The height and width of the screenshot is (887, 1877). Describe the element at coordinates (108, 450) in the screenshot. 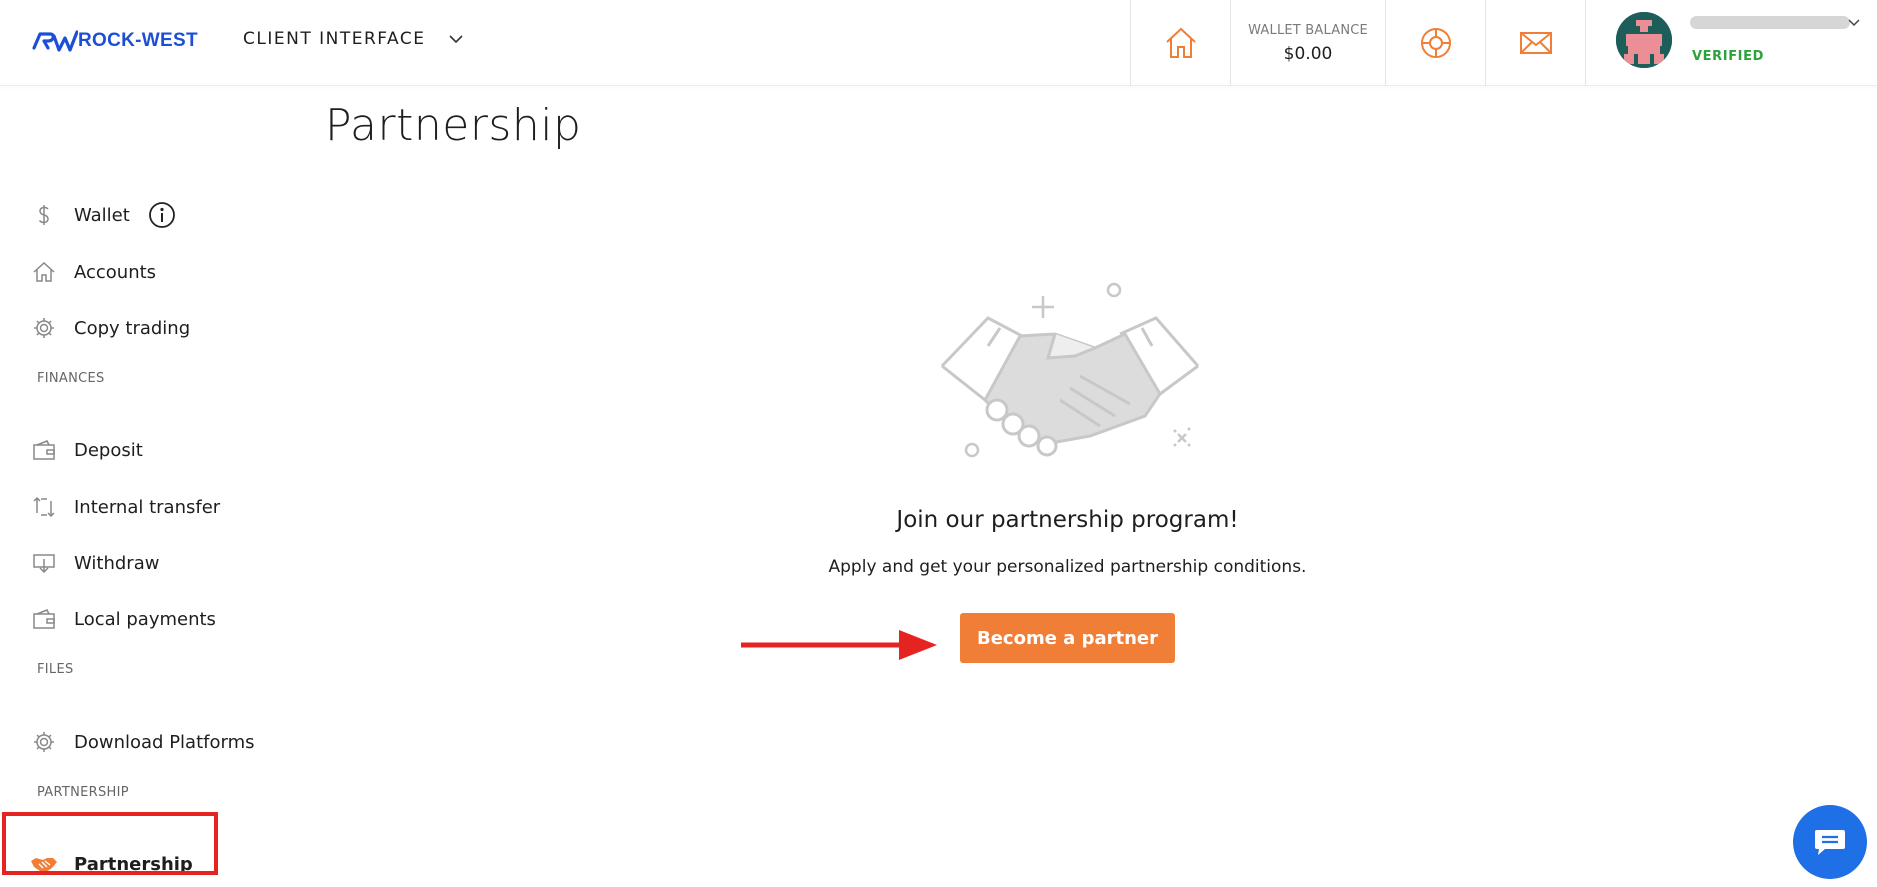

I see `sidebar-item-label: Deposit` at that location.